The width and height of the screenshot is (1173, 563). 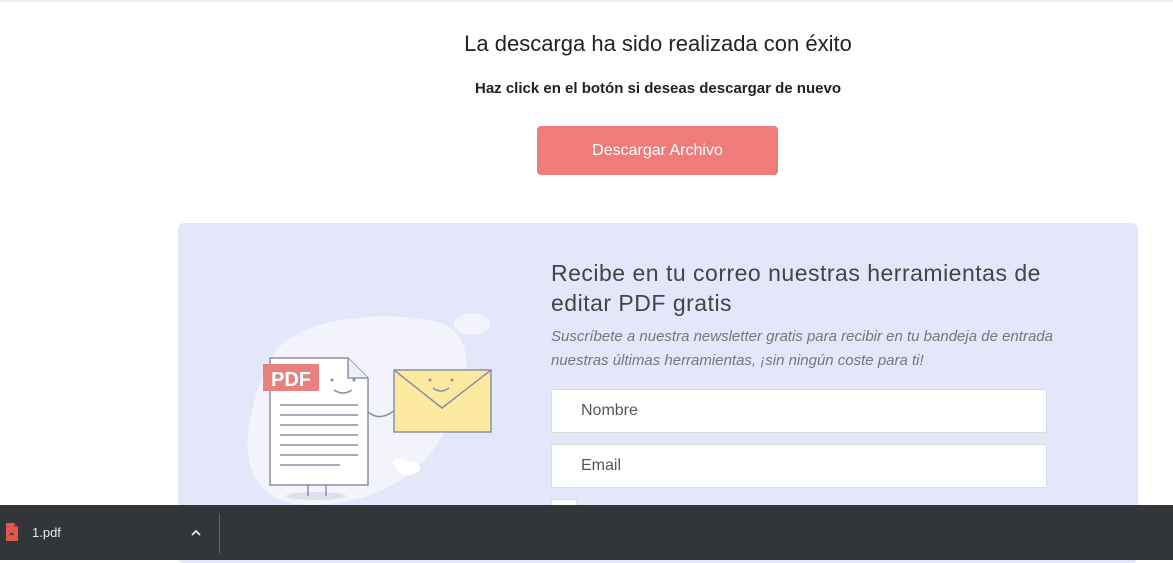 What do you see at coordinates (219, 533) in the screenshot?
I see `download-bar-divider` at bounding box center [219, 533].